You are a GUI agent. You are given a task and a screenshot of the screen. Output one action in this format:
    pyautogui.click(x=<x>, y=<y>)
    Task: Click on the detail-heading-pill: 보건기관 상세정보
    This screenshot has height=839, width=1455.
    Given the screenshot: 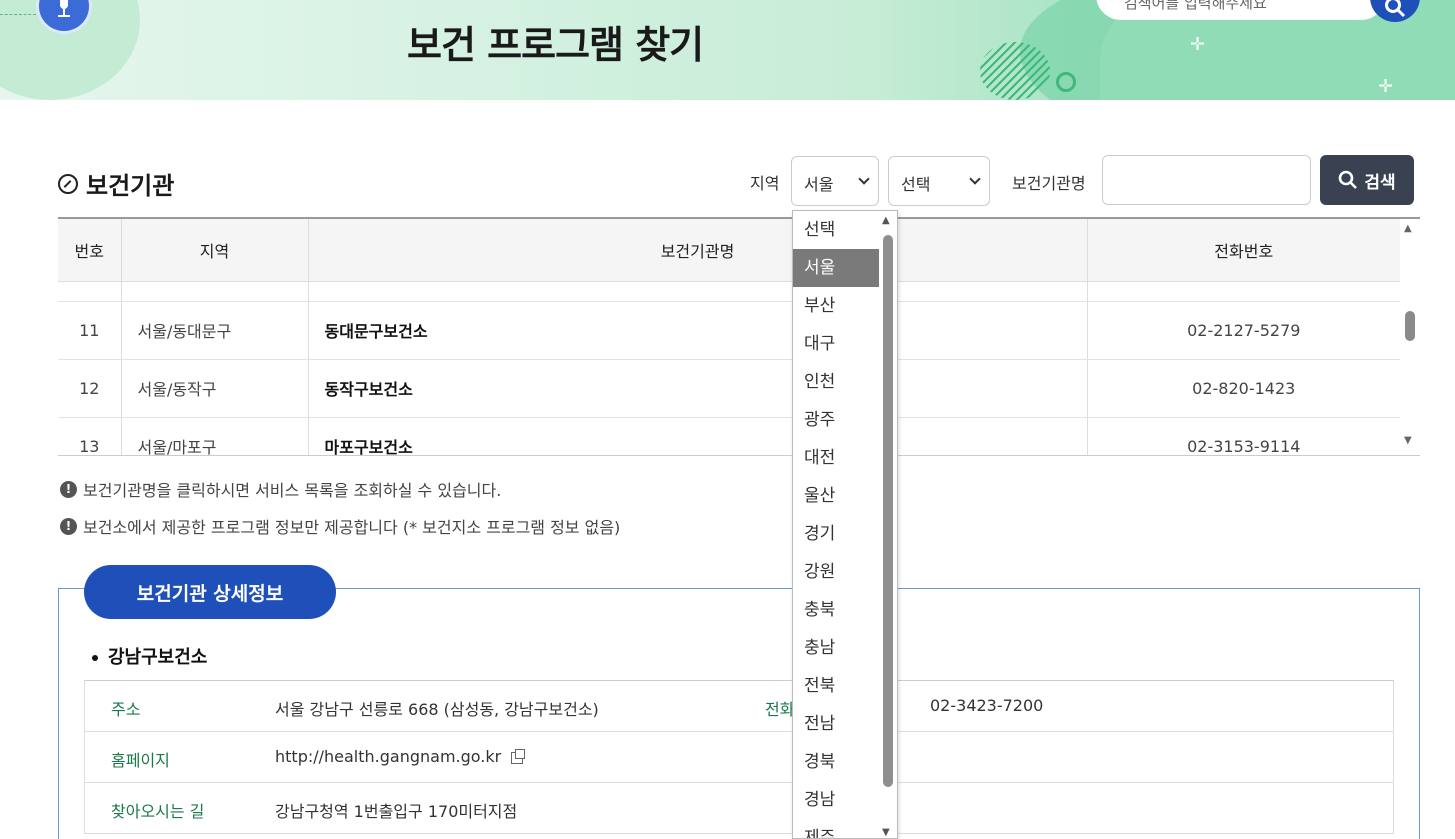 What is the action you would take?
    pyautogui.click(x=210, y=592)
    